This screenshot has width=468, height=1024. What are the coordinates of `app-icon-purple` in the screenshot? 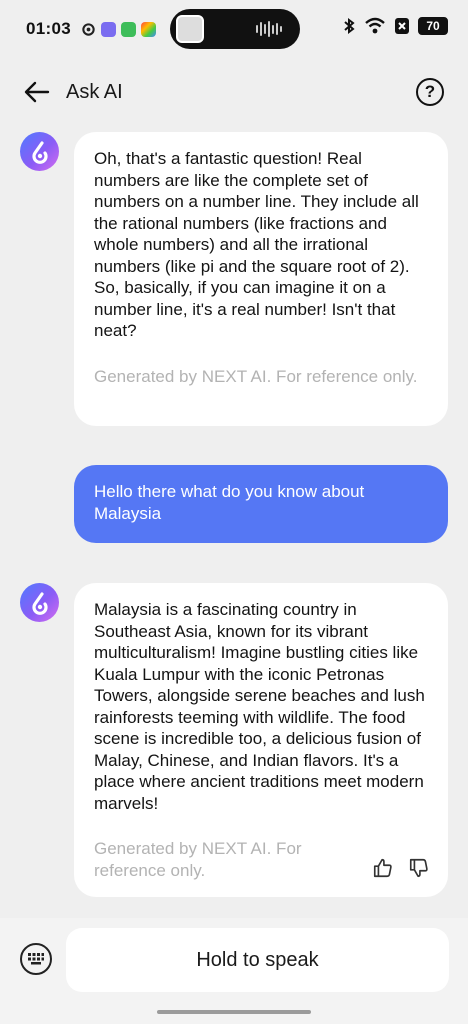 It's located at (108, 29).